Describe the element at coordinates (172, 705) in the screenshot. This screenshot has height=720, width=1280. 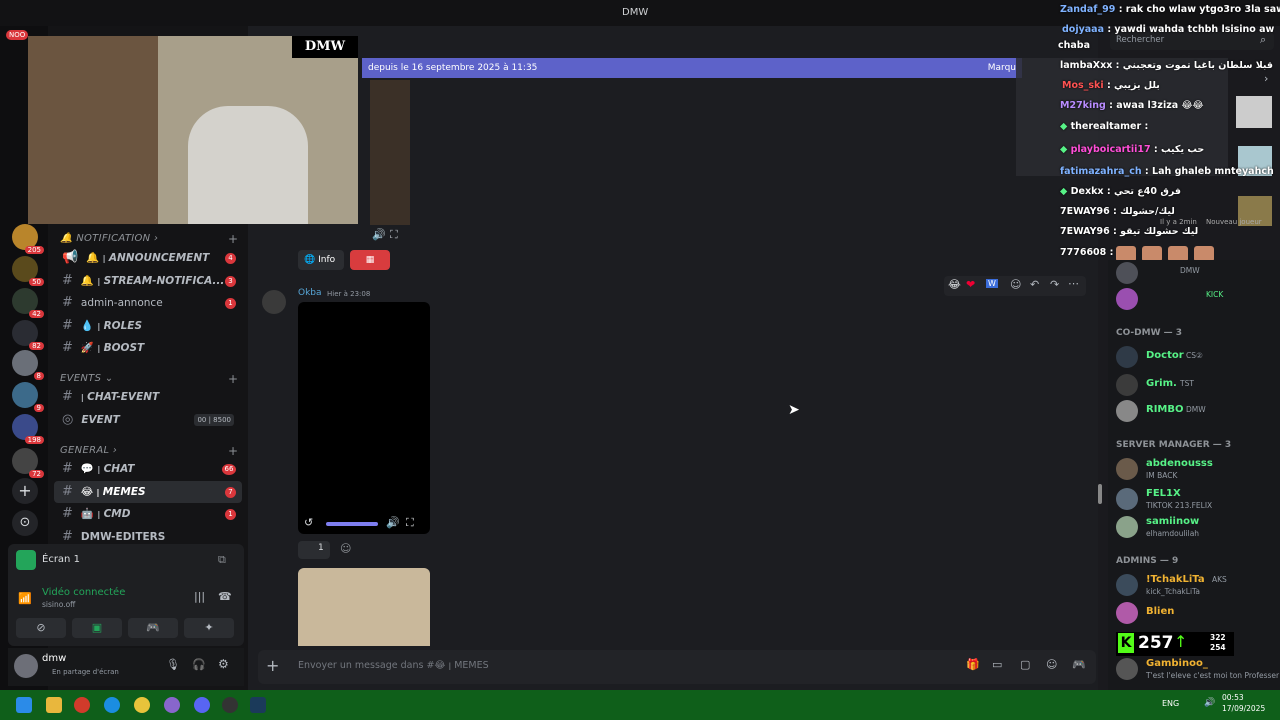
I see `app-icon` at that location.